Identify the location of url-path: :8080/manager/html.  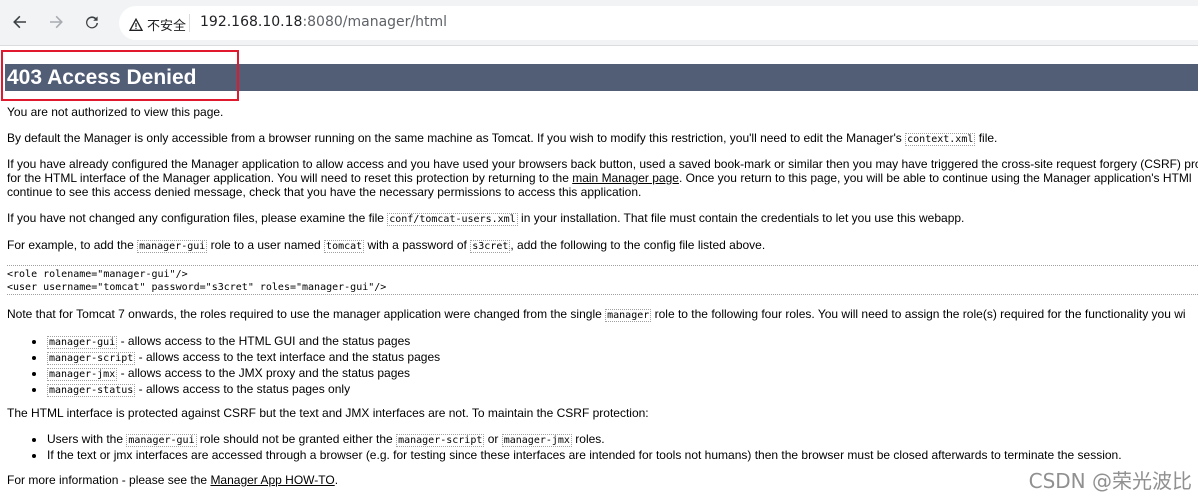
(375, 22).